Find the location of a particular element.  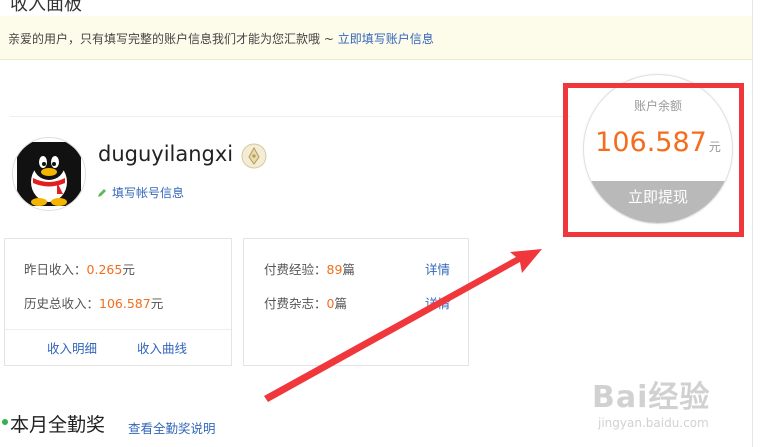

income-stats-panel: 昨日收入：0.265元 历史总收入：106.587元 收入明细 收入曲线 is located at coordinates (118, 302).